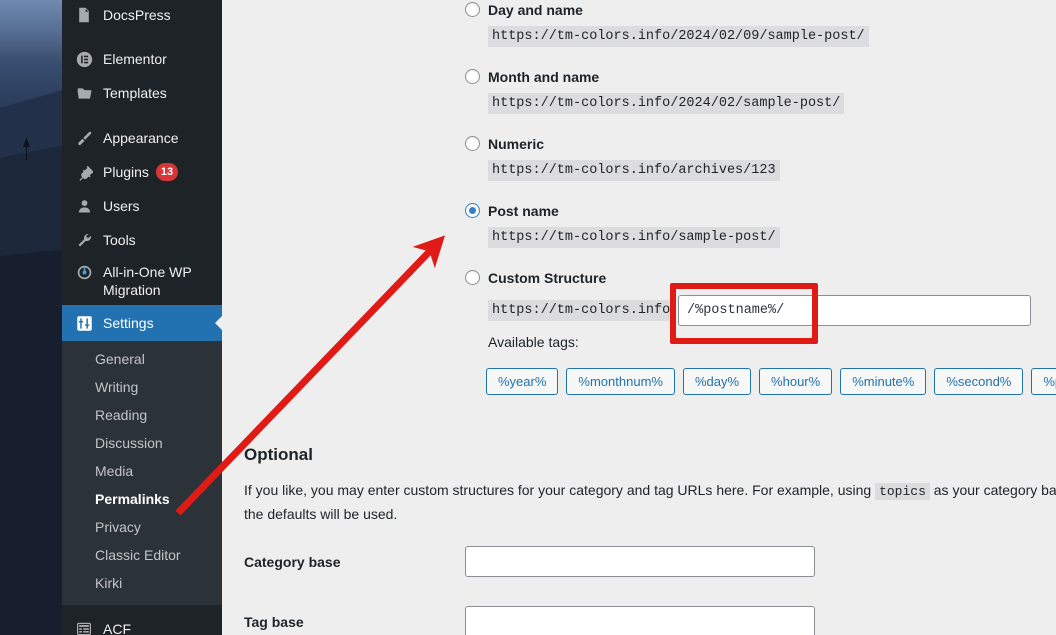  Describe the element at coordinates (634, 237) in the screenshot. I see `url-preview-post-name: https://tm-colors.info/sample-post/` at that location.